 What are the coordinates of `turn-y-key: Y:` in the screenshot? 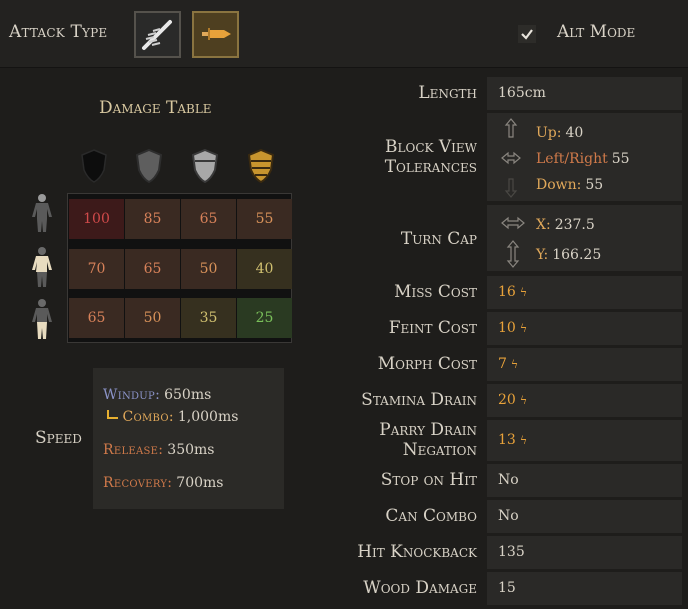 It's located at (542, 255).